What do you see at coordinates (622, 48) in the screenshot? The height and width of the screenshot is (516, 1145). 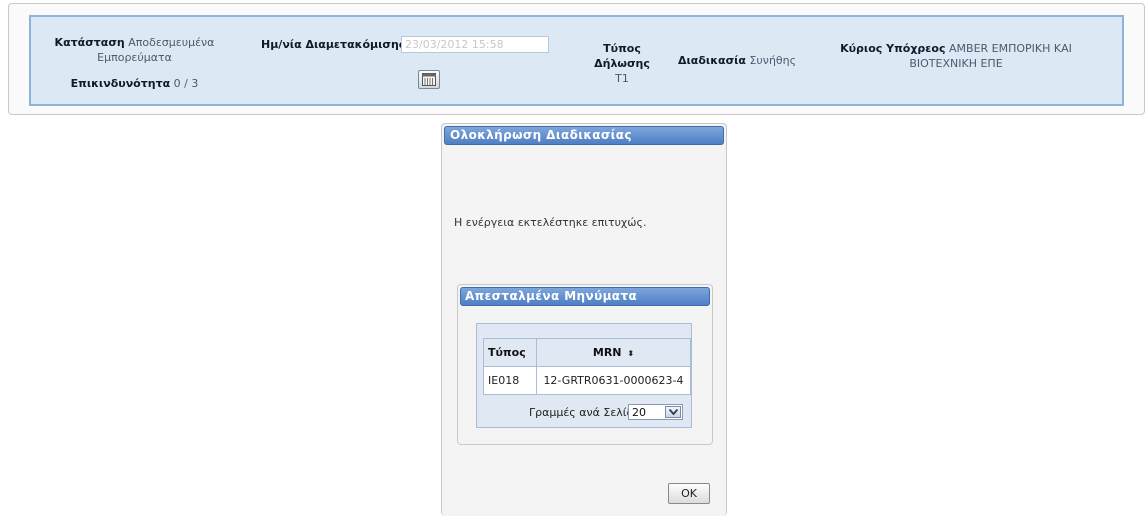 I see `declaration-type-label-line1: Τύπος` at bounding box center [622, 48].